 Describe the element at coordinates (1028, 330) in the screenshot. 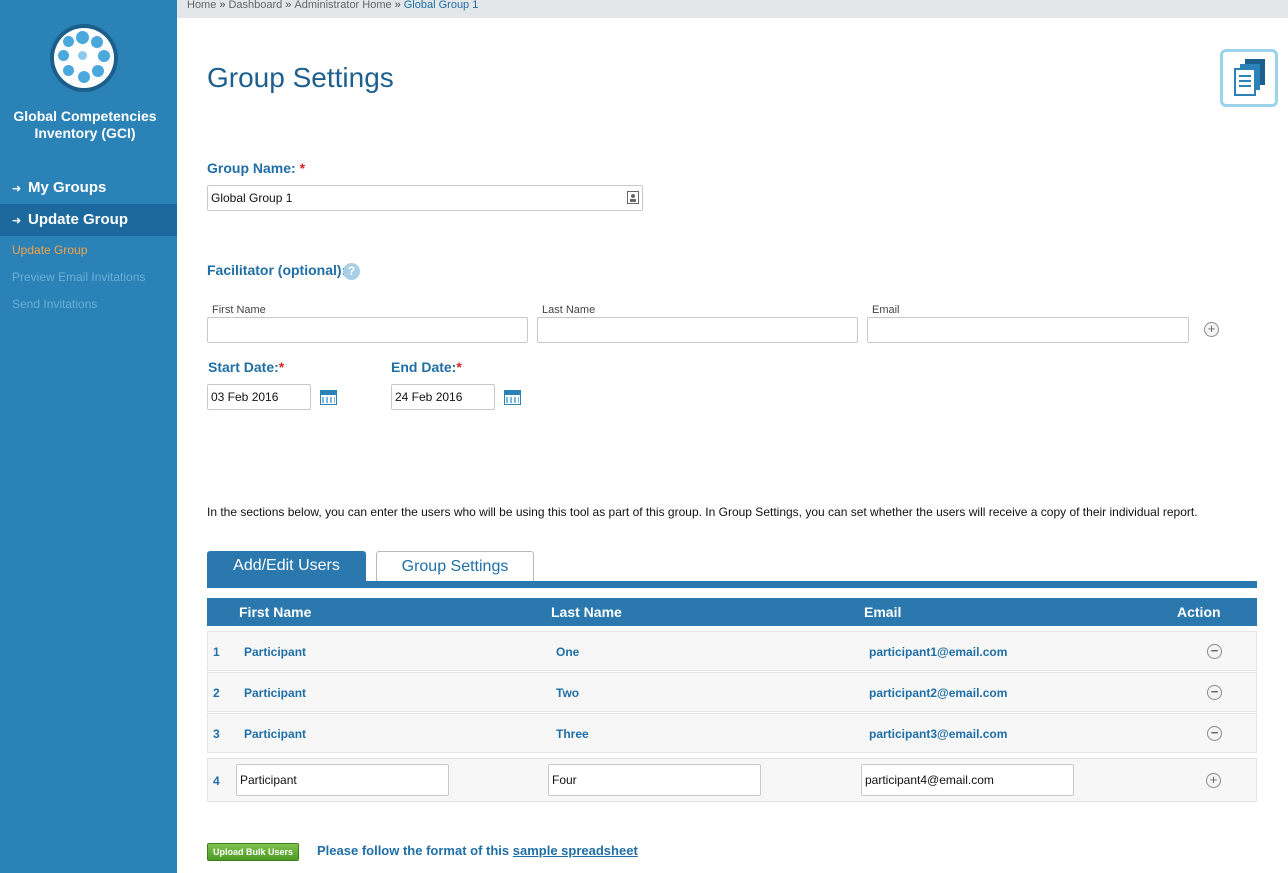

I see `facilitator-email-input` at that location.